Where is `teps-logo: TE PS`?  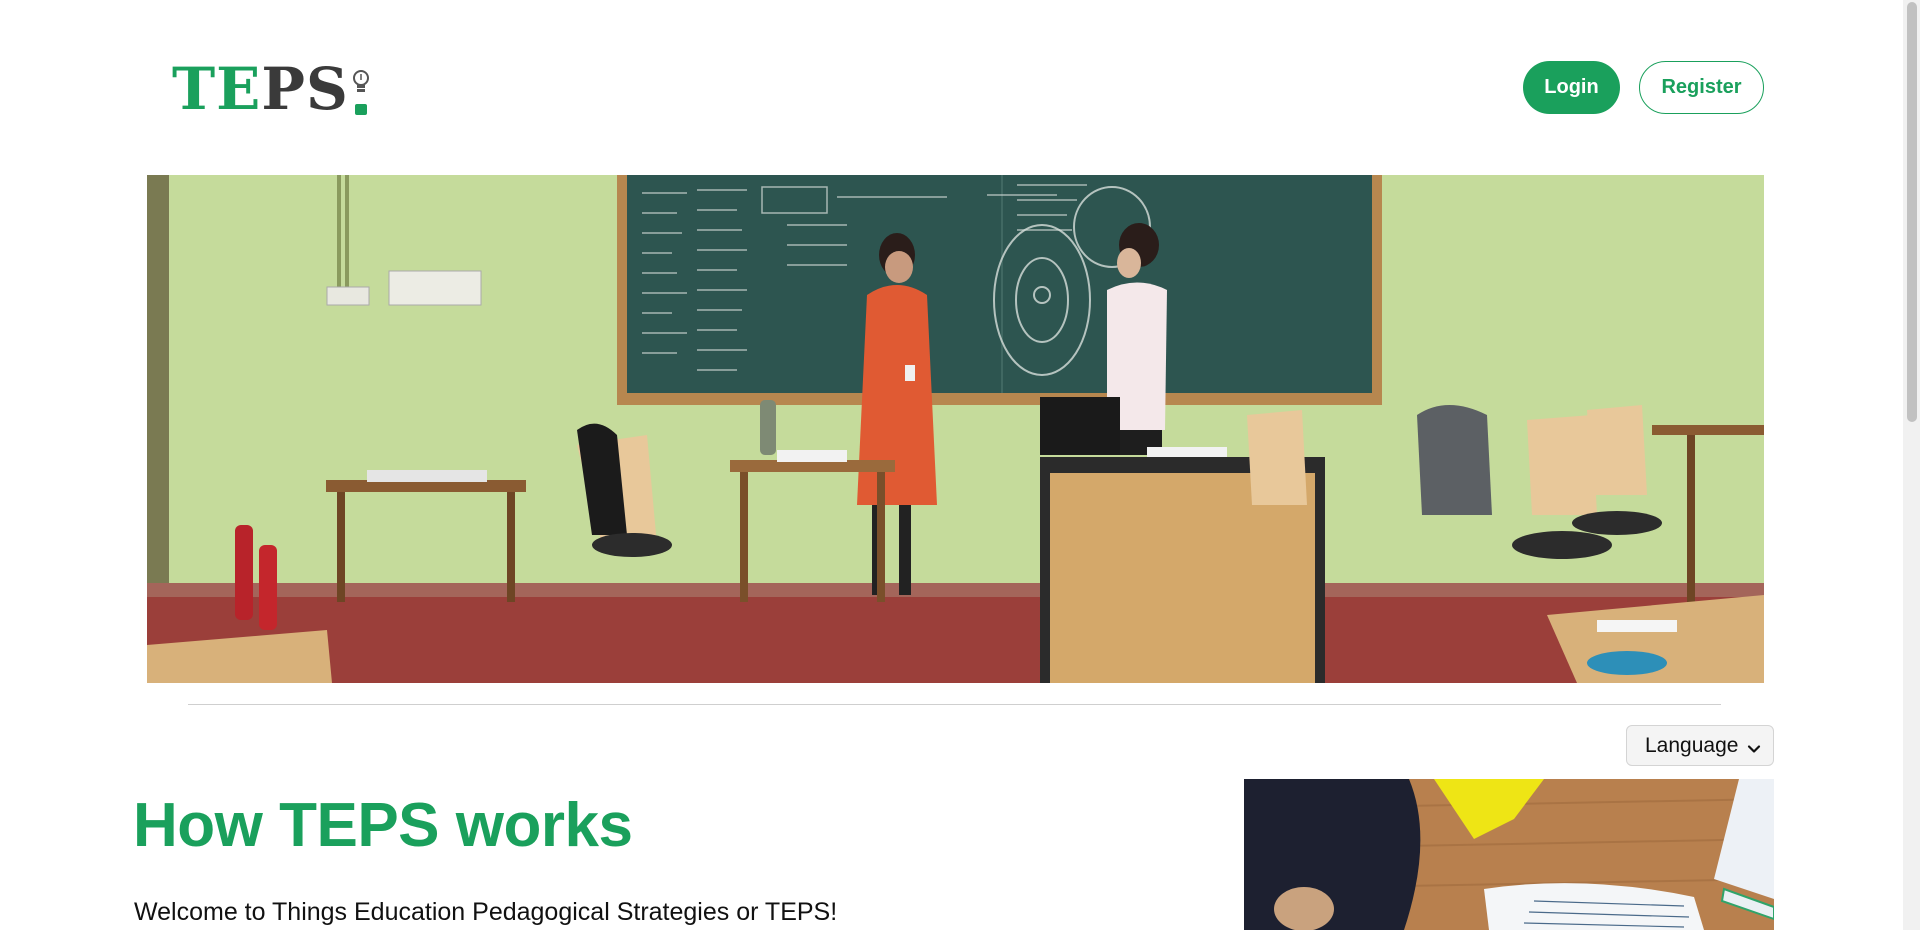 teps-logo: TE PS is located at coordinates (272, 88).